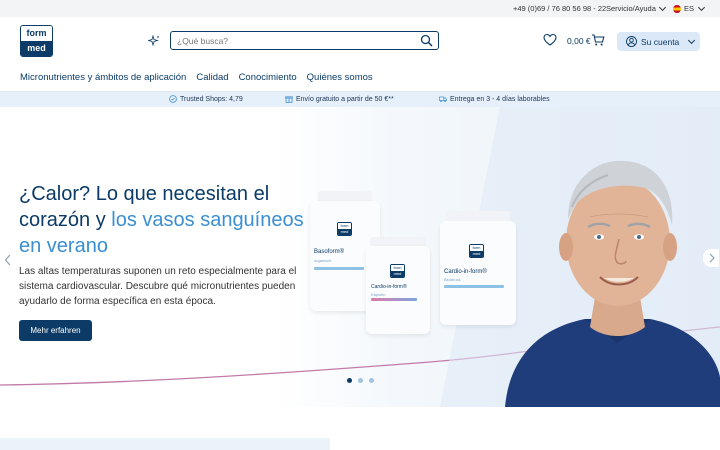 The image size is (720, 450). I want to click on benefit-delivery: Entrega en 3 - 4 días laborables, so click(494, 99).